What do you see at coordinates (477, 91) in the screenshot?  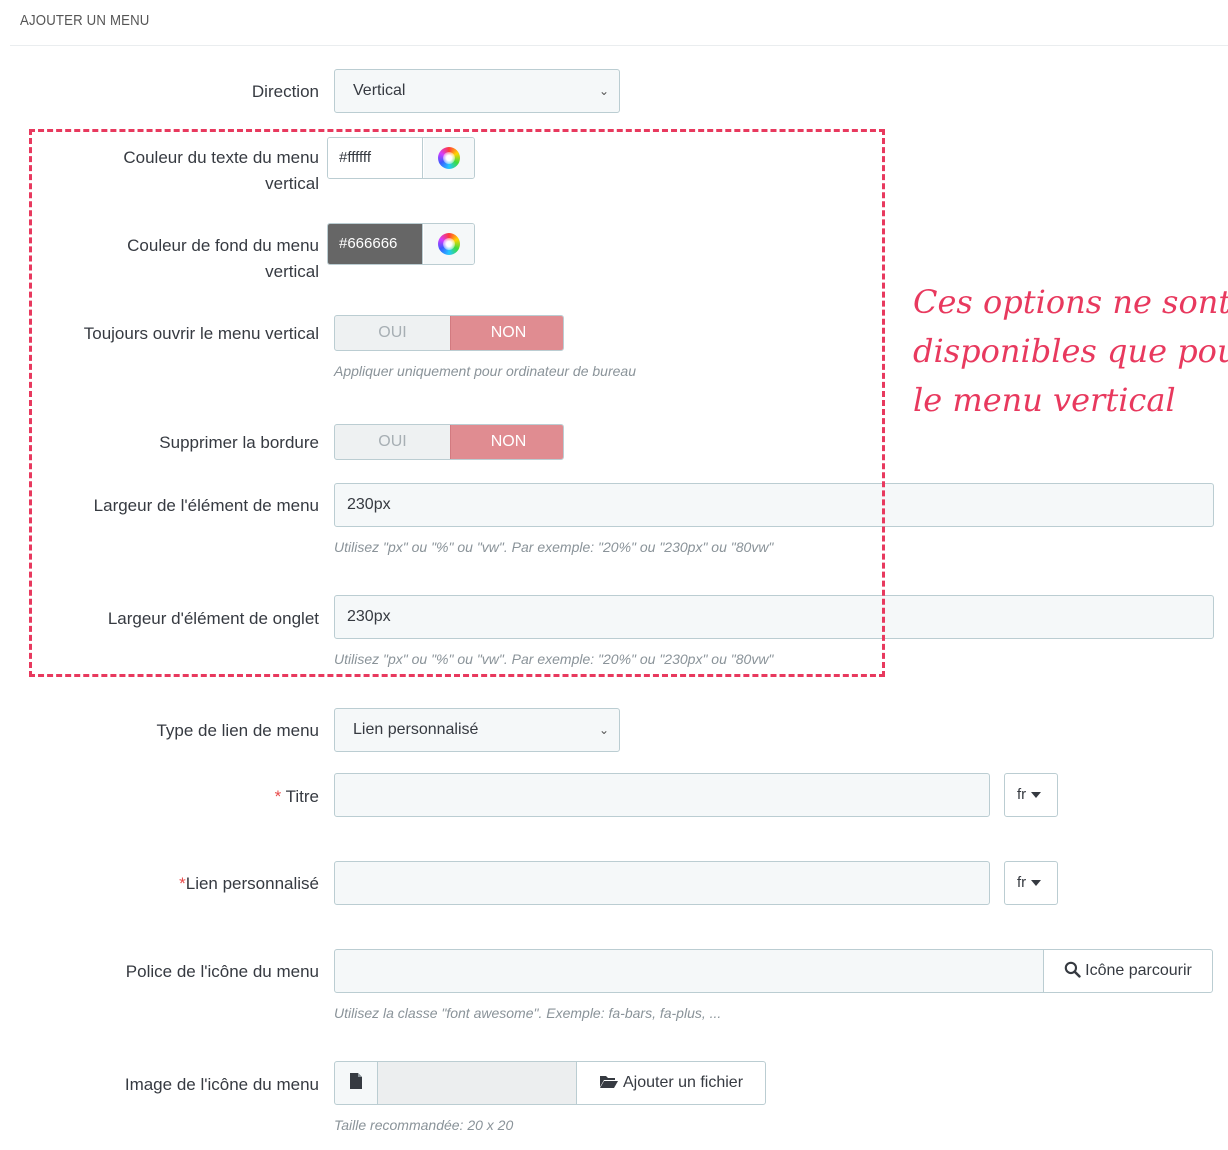 I see `direction-select: Vertical ⌄` at bounding box center [477, 91].